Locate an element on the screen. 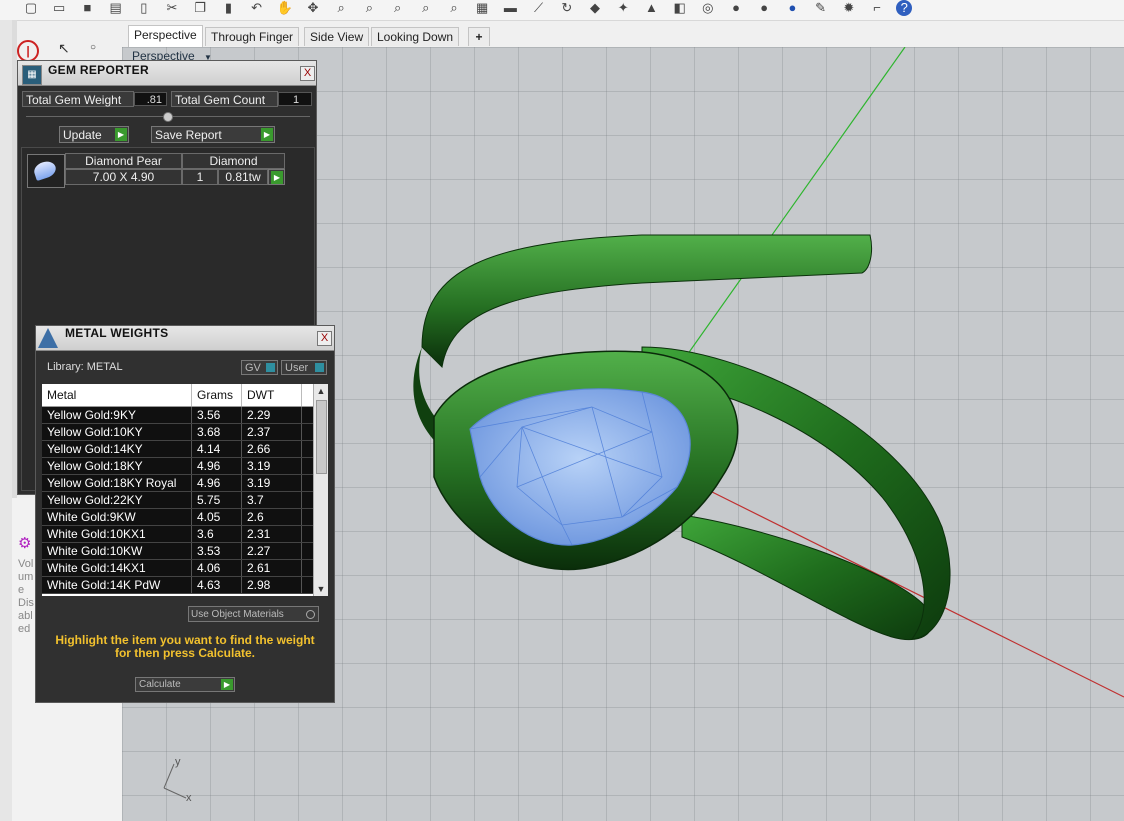 This screenshot has height=821, width=1124. use-object-materials-toggle: Use Object Materials is located at coordinates (253, 614).